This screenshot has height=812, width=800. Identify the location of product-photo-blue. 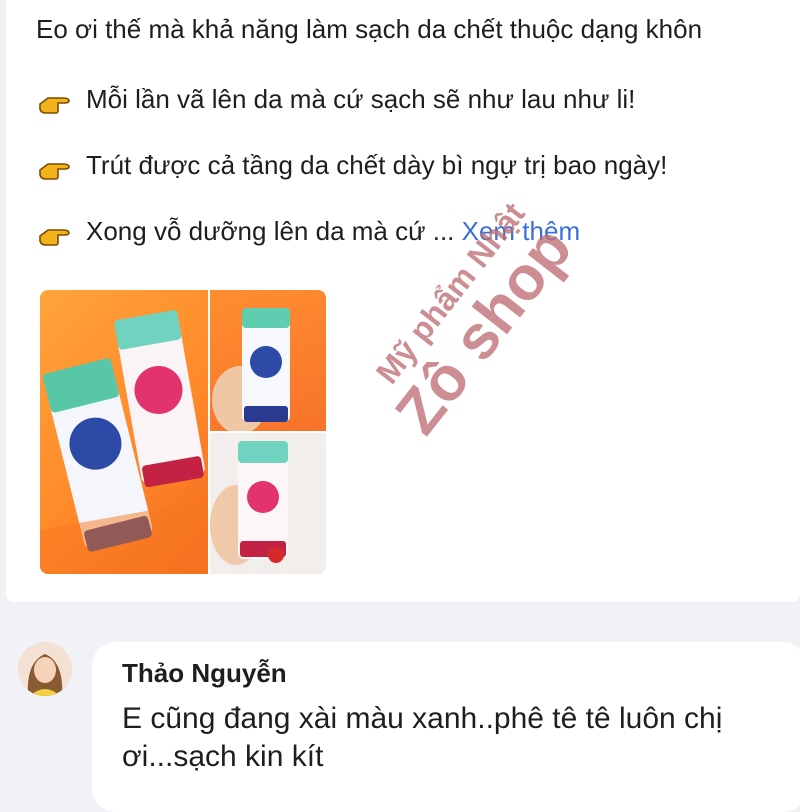
(268, 362).